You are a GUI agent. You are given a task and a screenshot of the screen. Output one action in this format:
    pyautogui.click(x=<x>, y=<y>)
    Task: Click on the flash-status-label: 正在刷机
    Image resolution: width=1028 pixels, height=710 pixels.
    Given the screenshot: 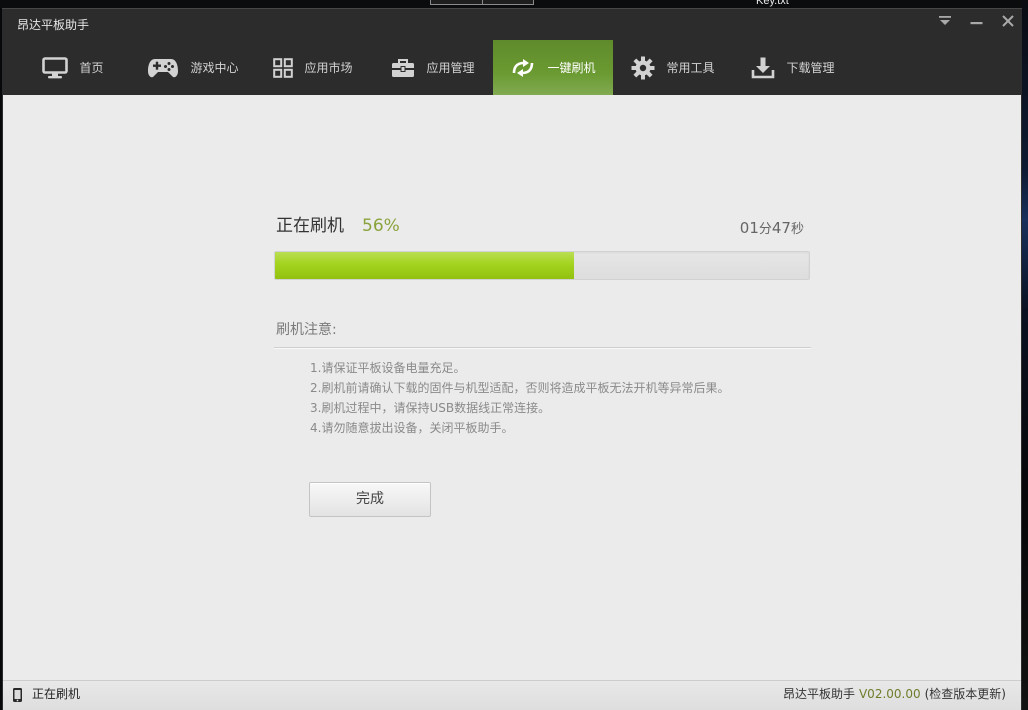 What is the action you would take?
    pyautogui.click(x=310, y=226)
    